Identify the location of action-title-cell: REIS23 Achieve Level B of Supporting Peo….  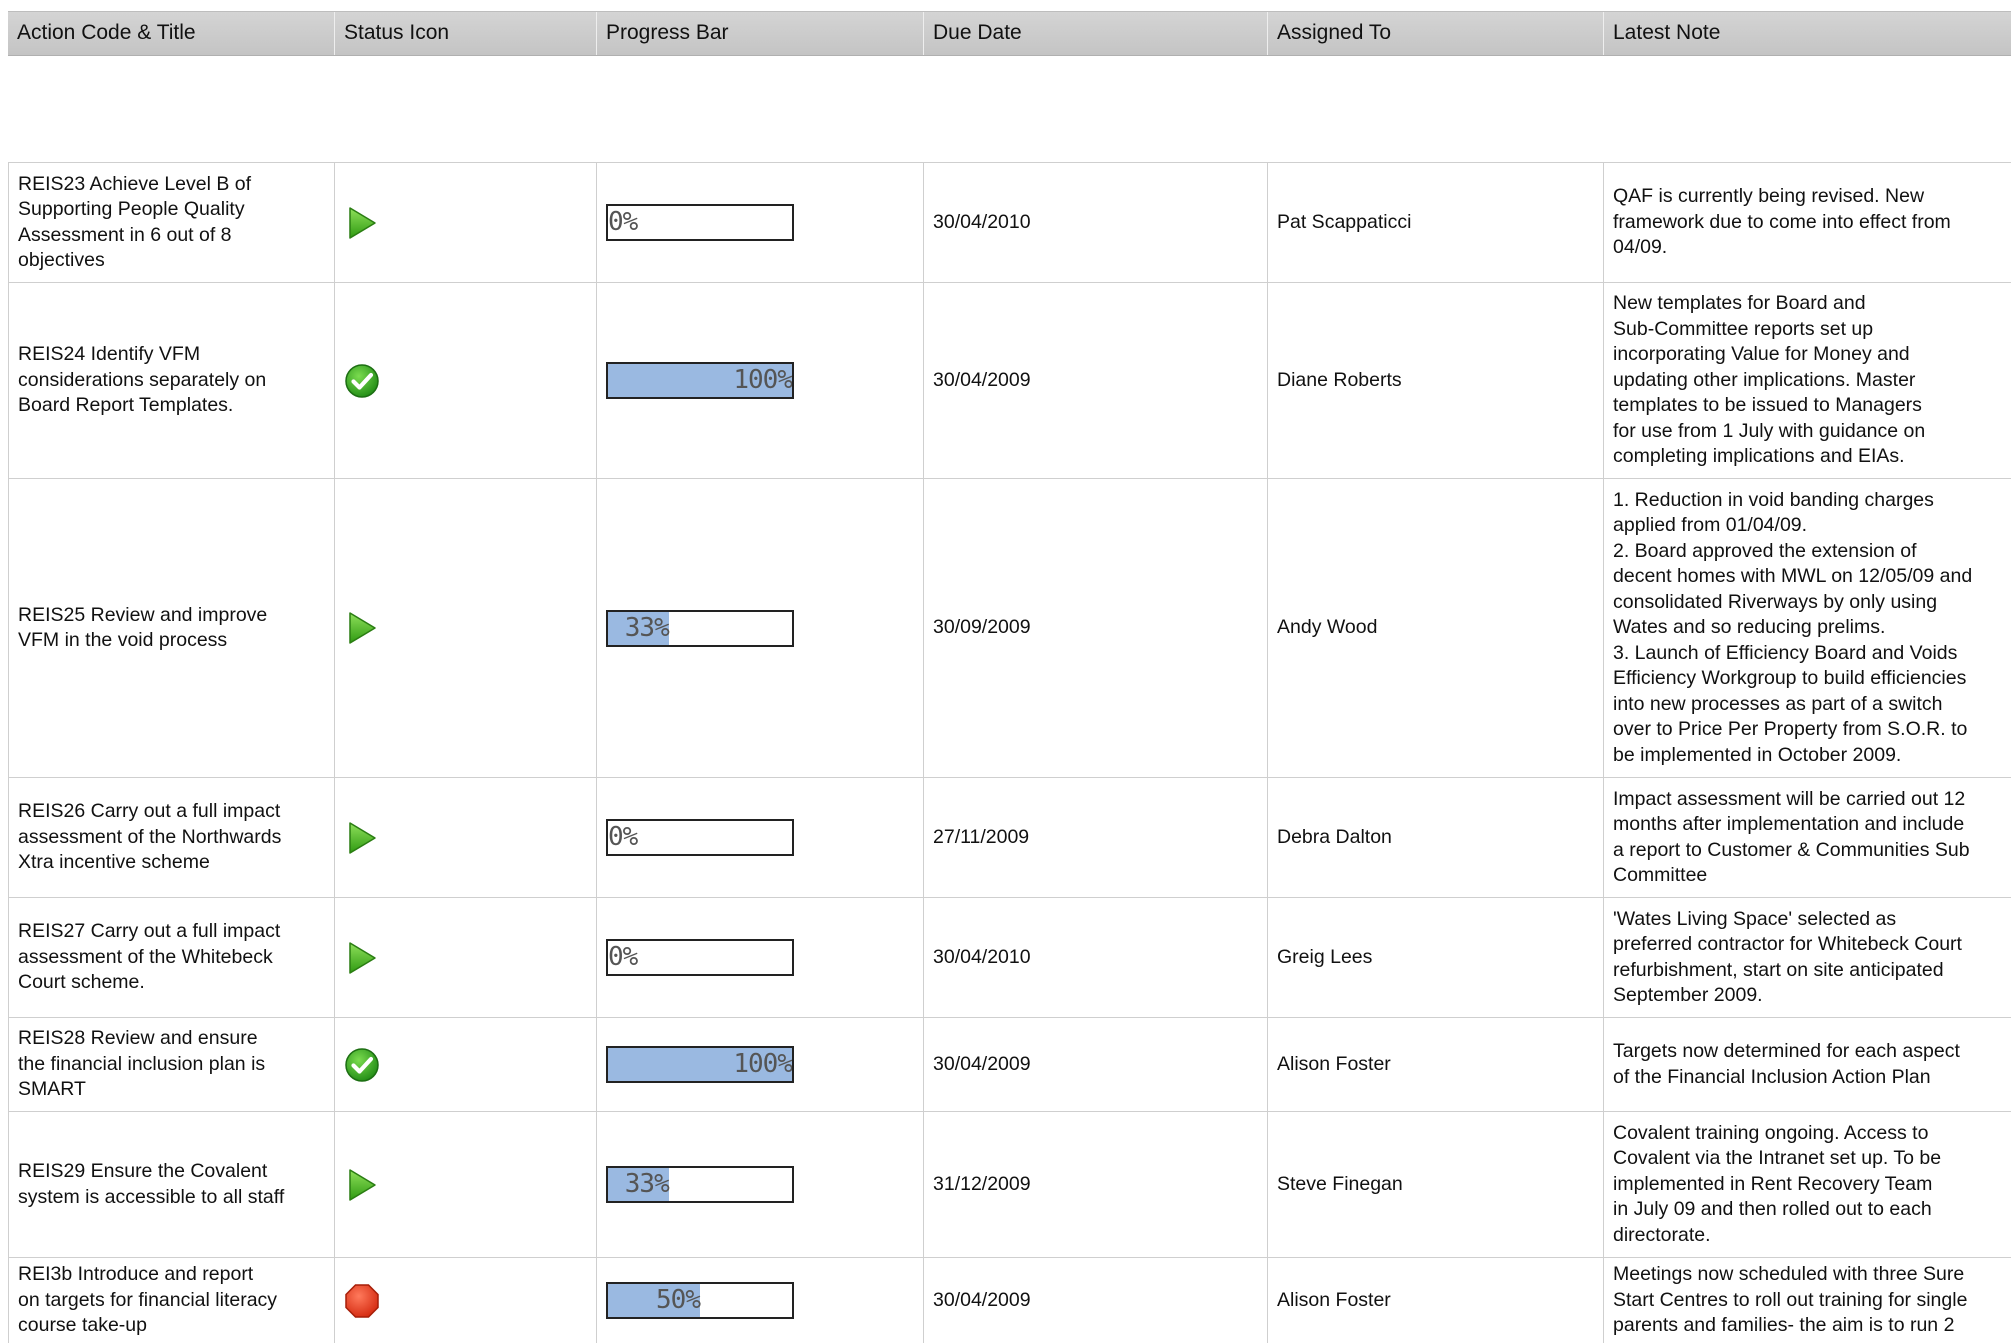
(171, 222).